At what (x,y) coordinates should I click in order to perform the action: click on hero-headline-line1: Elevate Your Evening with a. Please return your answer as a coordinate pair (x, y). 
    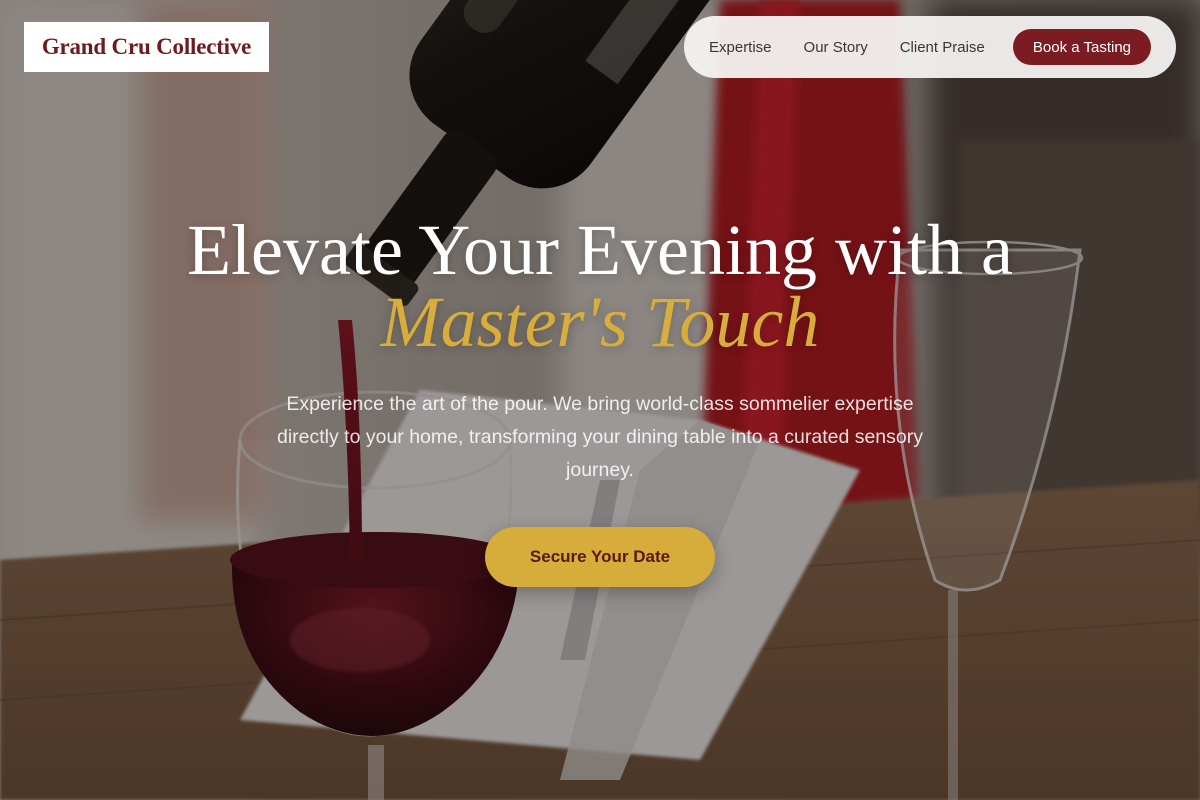
    Looking at the image, I should click on (600, 250).